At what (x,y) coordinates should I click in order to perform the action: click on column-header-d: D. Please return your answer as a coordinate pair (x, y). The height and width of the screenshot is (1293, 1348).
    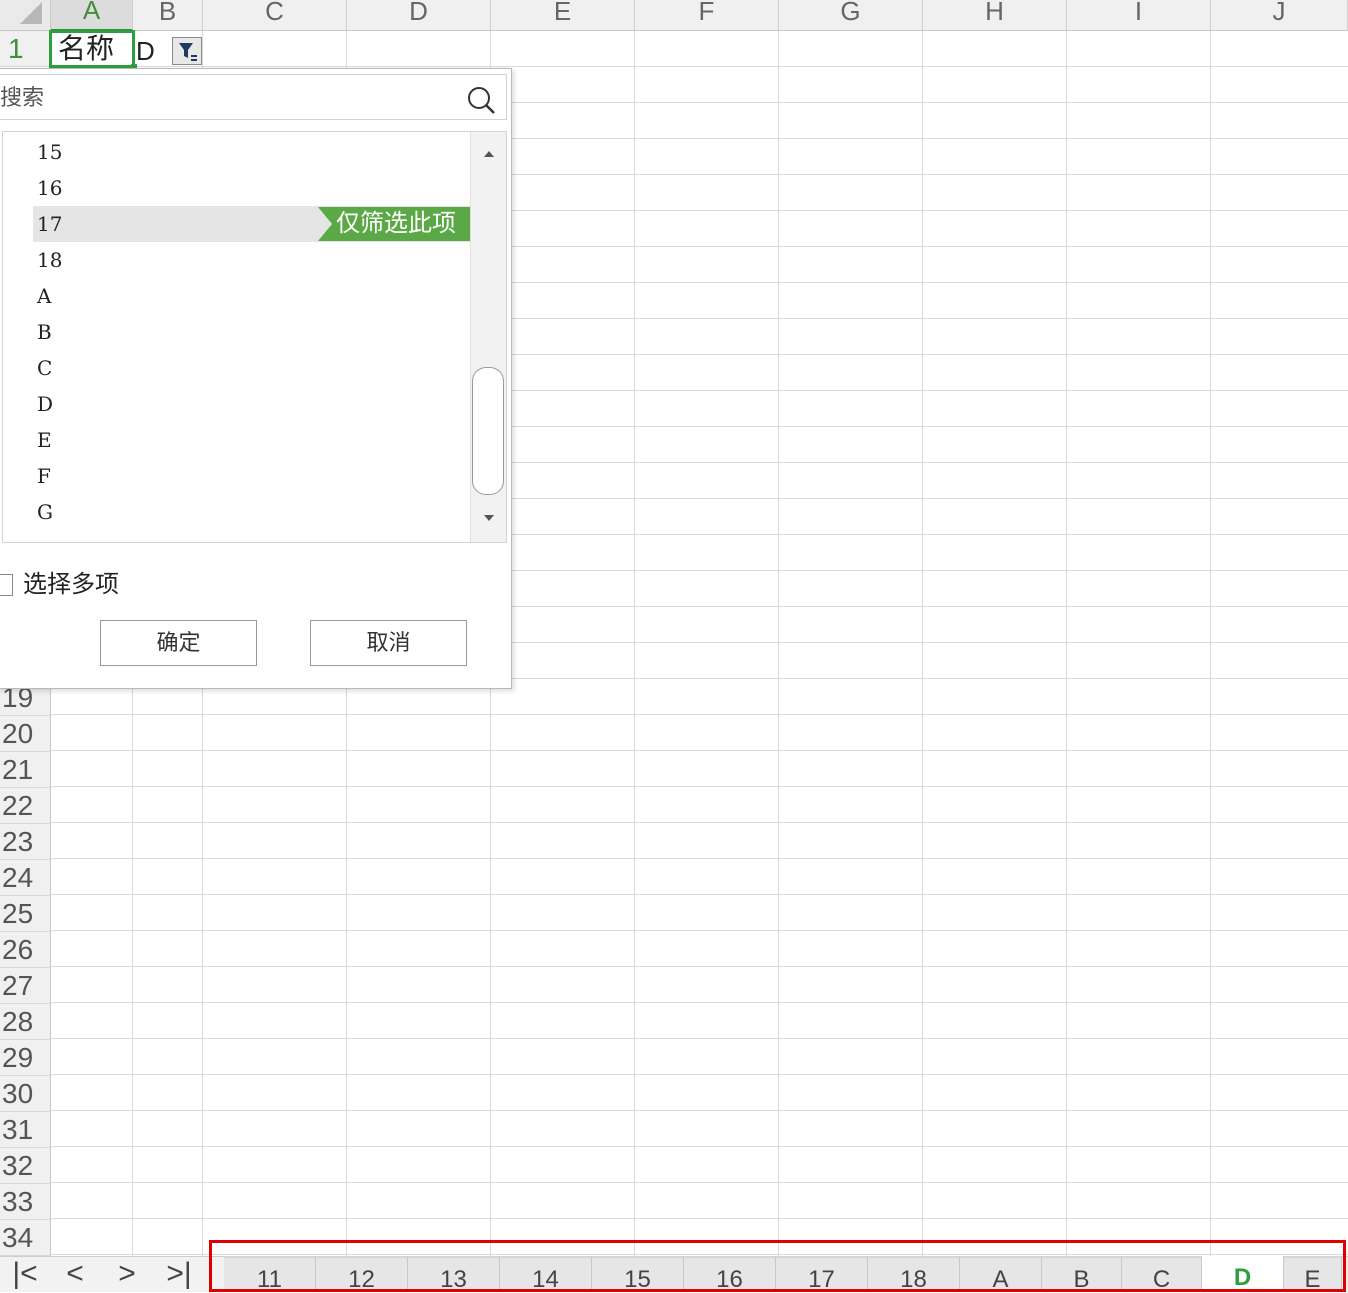
    Looking at the image, I should click on (419, 15).